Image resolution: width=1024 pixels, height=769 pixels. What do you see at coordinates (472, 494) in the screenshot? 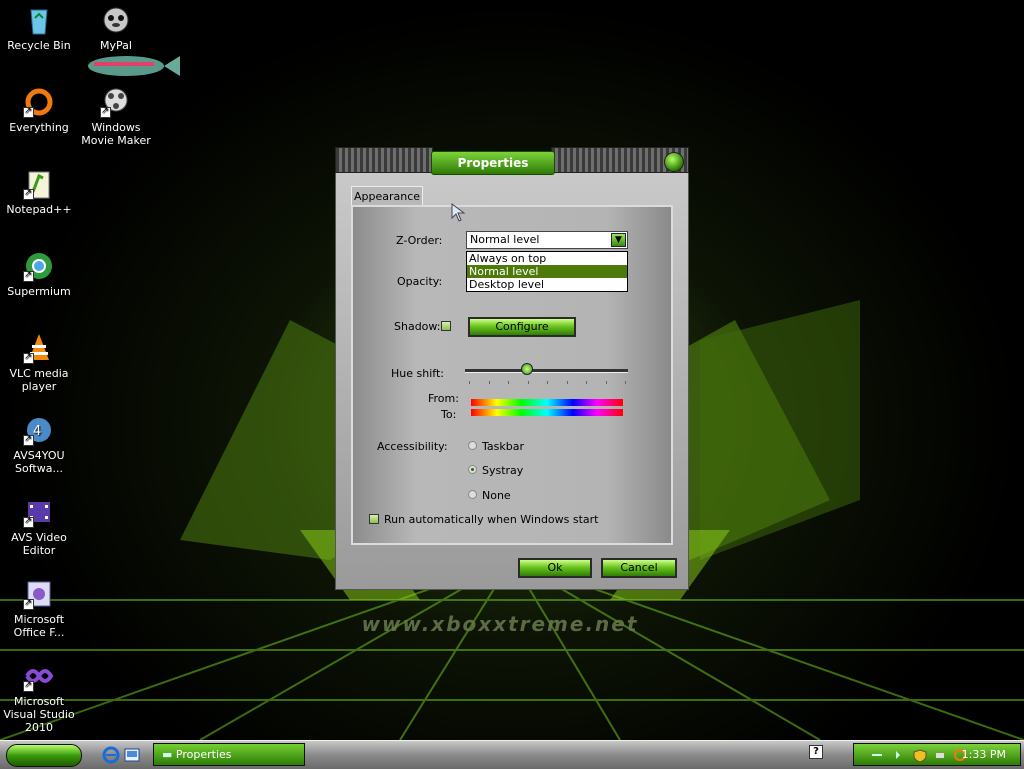
I see `accessibility-radio-none` at bounding box center [472, 494].